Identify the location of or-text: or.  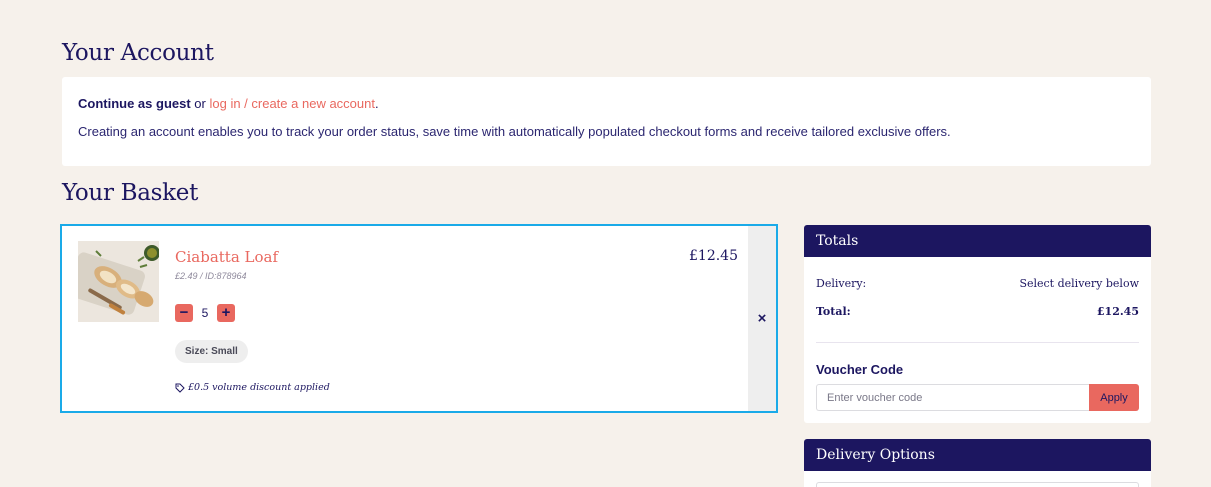
(200, 103).